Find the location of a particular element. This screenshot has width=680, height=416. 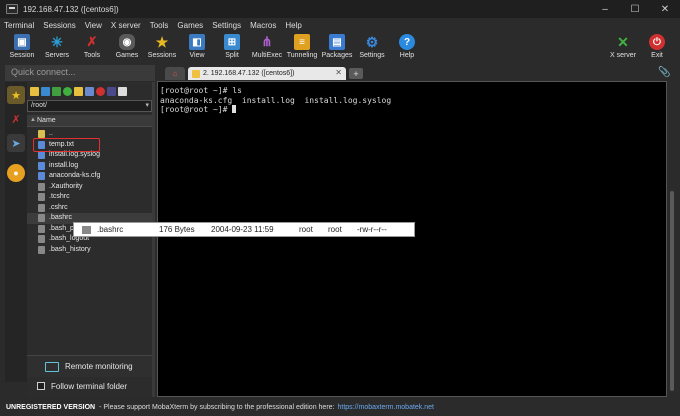

games-button: ◉ Games is located at coordinates (127, 48).